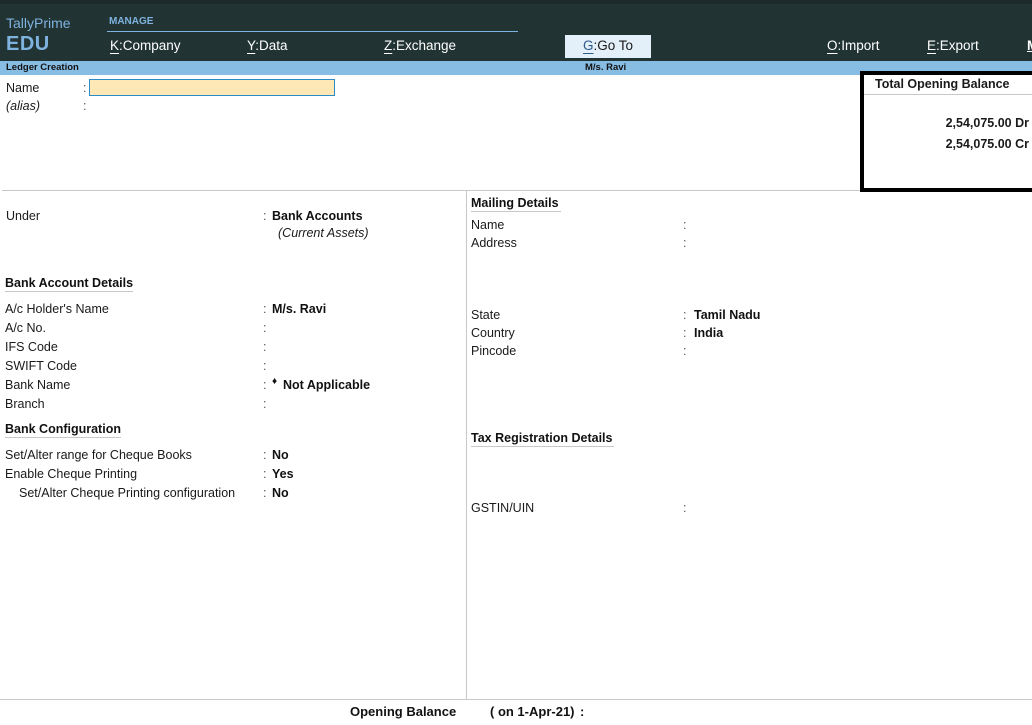 This screenshot has width=1032, height=725. What do you see at coordinates (516, 2) in the screenshot?
I see `window-strip` at bounding box center [516, 2].